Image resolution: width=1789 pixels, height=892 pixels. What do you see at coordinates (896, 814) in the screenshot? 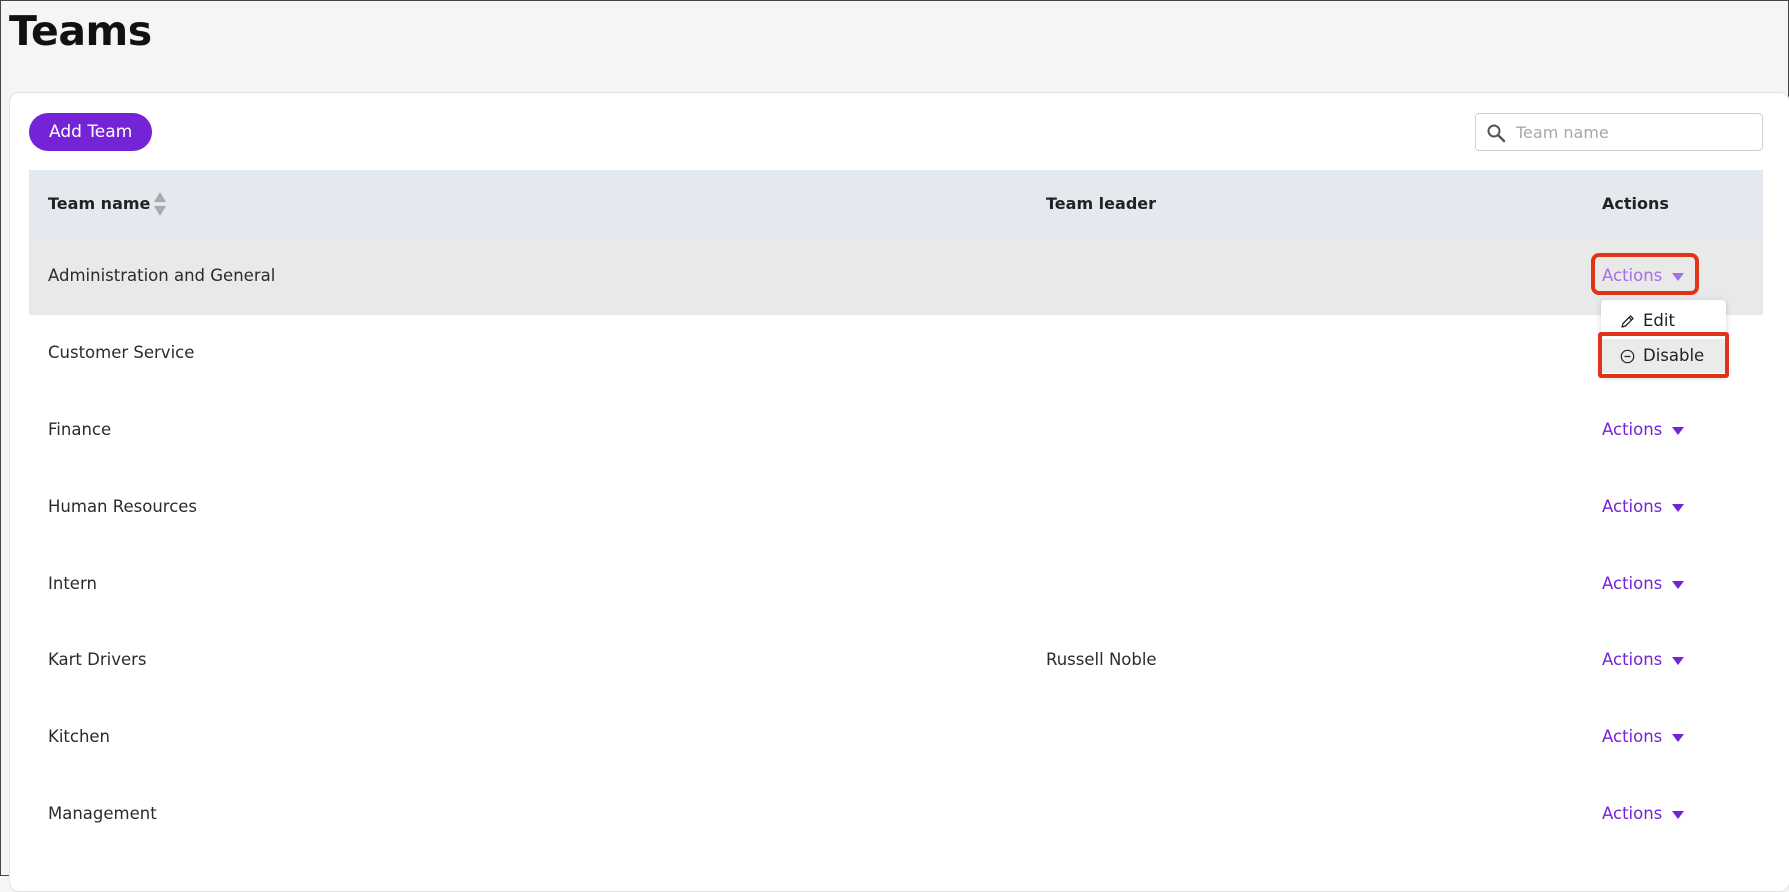
I see `table-row: Management Actions` at bounding box center [896, 814].